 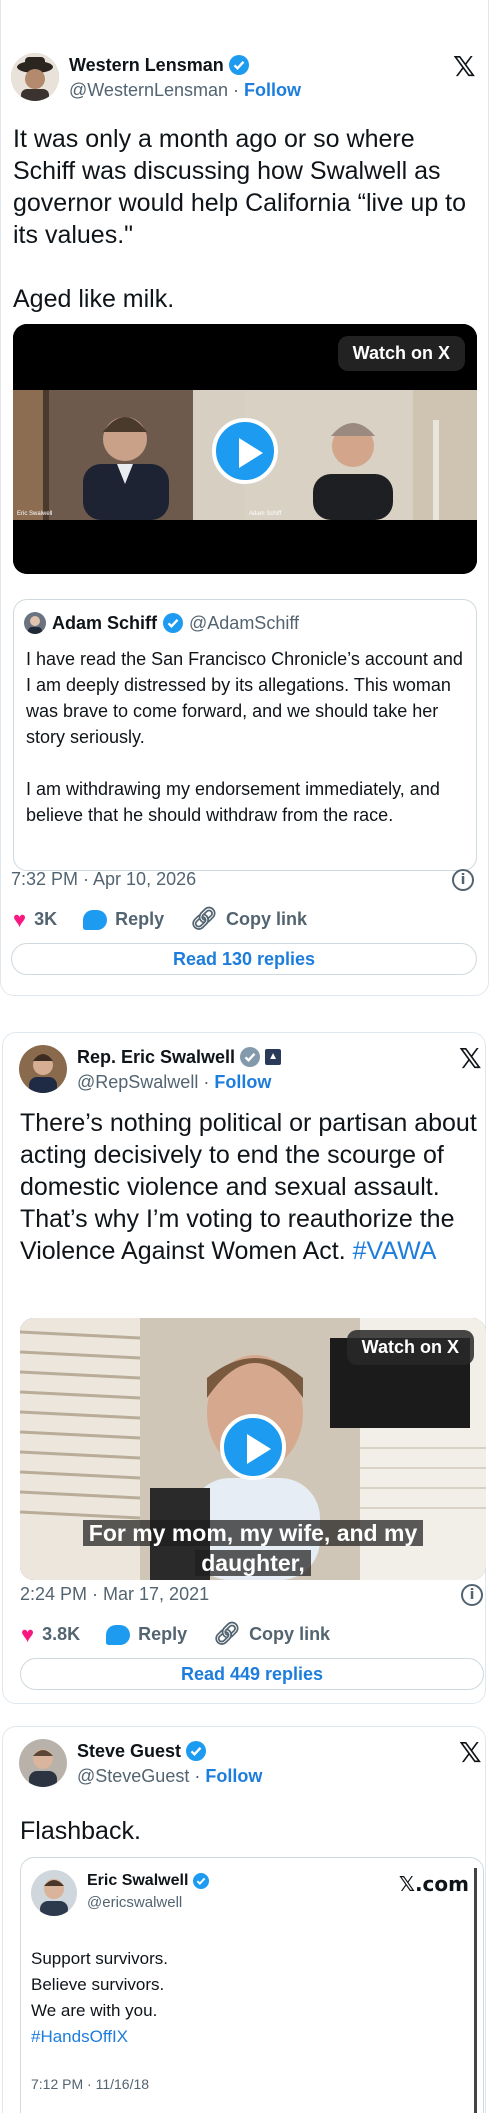 I want to click on embedded-scrollbar, so click(x=475, y=1990).